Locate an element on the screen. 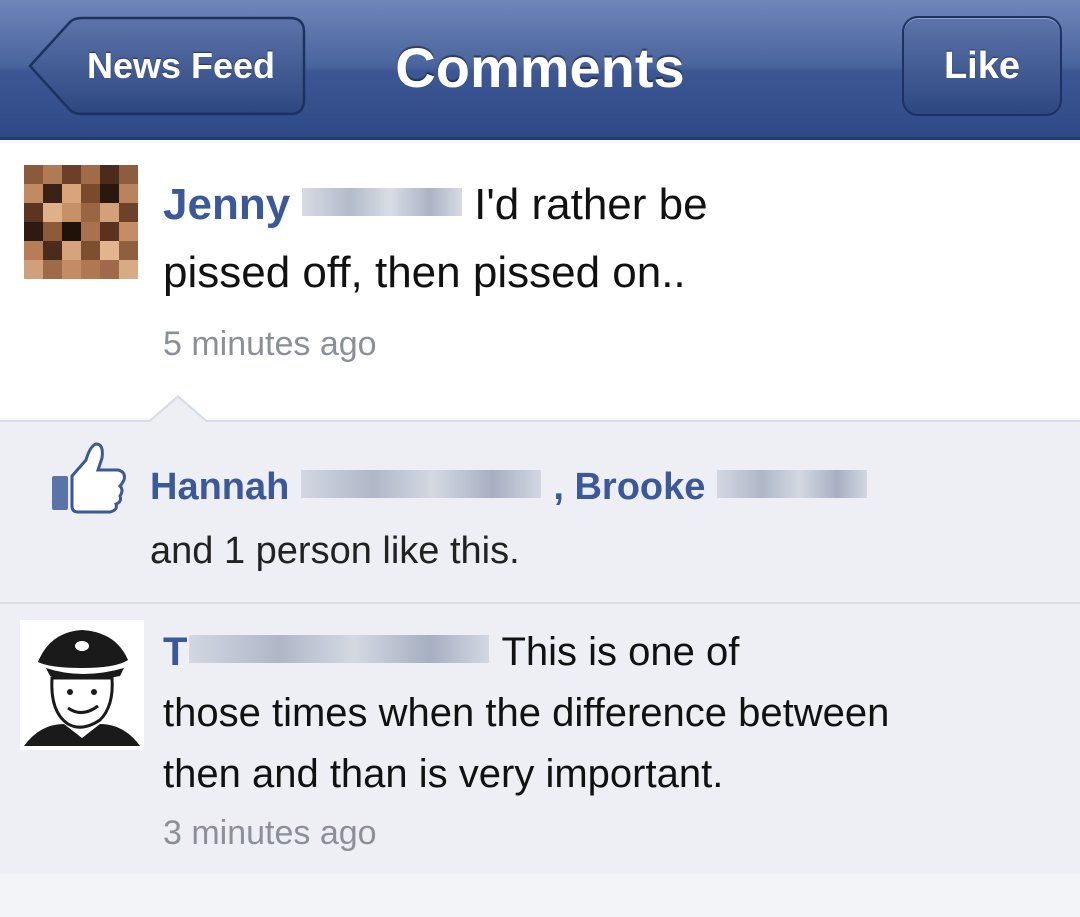  thumbs-up-icon is located at coordinates (89, 478).